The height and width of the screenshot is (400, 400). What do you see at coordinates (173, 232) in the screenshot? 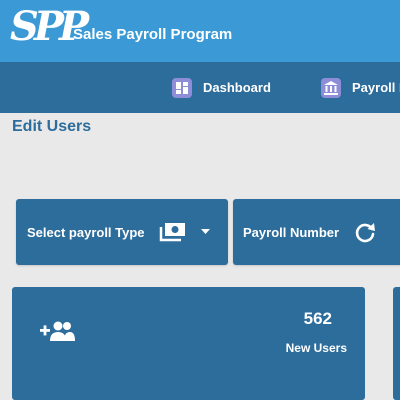
I see `money-icon` at bounding box center [173, 232].